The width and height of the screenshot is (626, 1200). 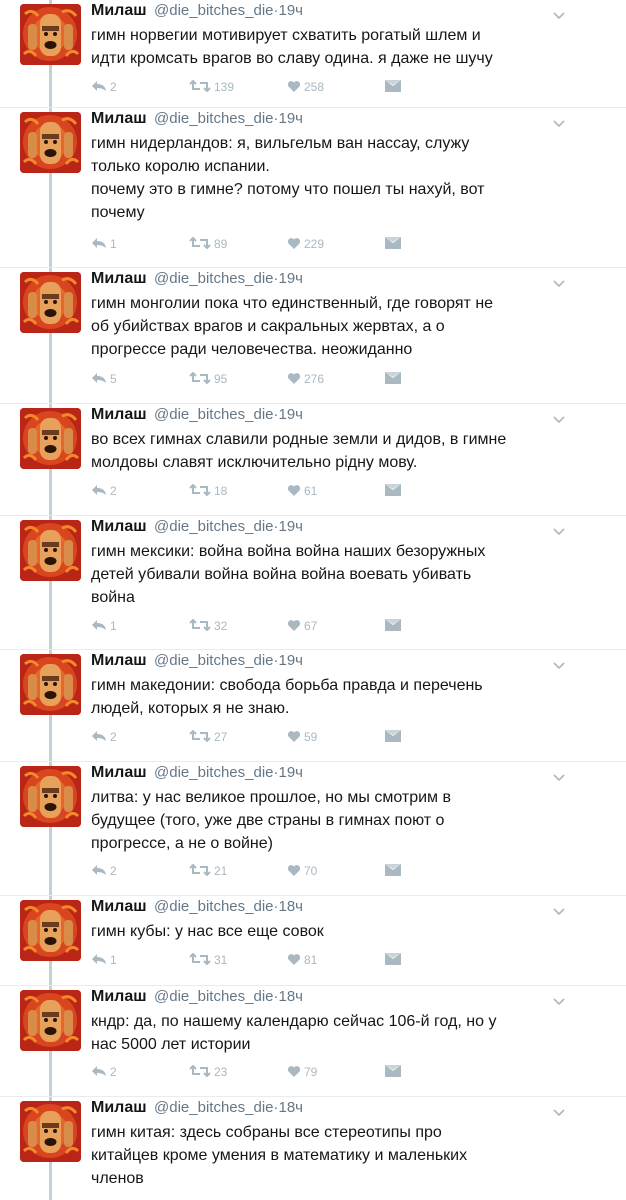 I want to click on reply-button: 5, so click(x=140, y=379).